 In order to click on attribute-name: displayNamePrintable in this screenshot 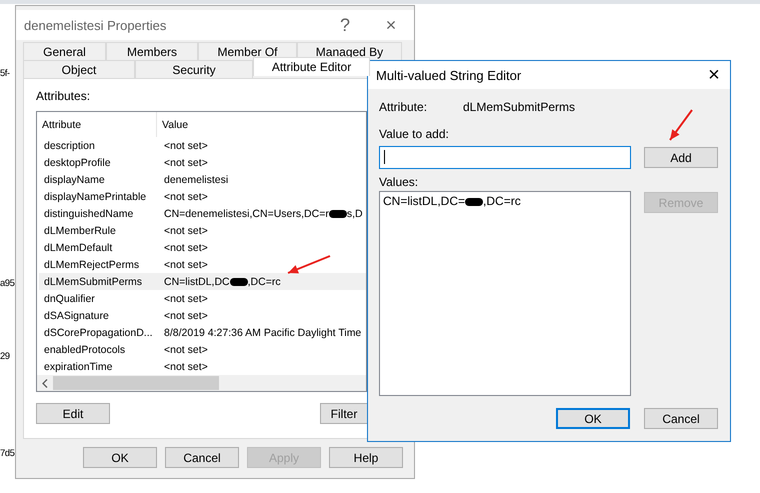, I will do `click(95, 196)`.